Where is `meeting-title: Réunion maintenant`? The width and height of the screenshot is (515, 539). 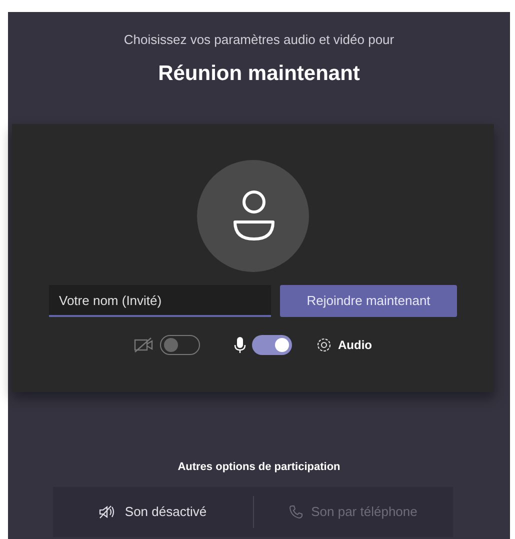 meeting-title: Réunion maintenant is located at coordinates (259, 73).